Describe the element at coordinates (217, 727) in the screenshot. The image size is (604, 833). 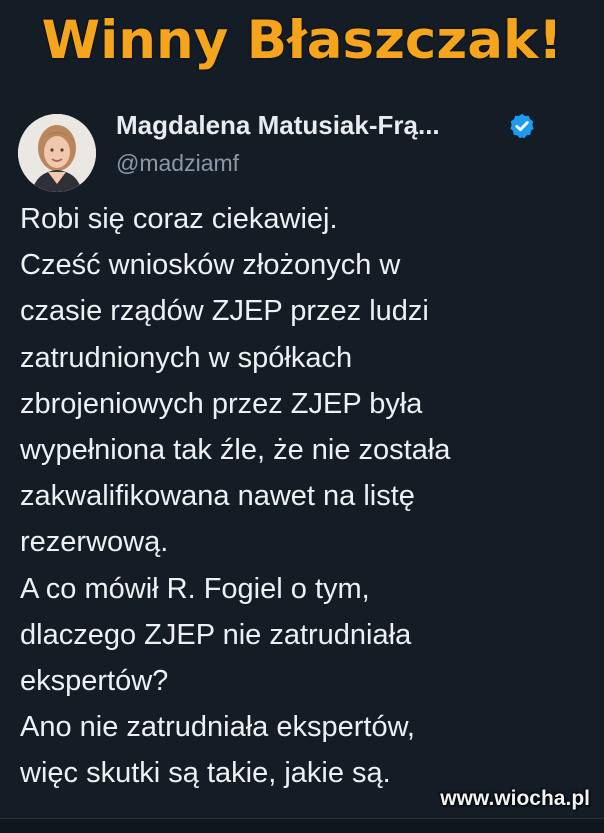
I see `tweet-line: Ano nie zatrudniała ekspertów,` at that location.